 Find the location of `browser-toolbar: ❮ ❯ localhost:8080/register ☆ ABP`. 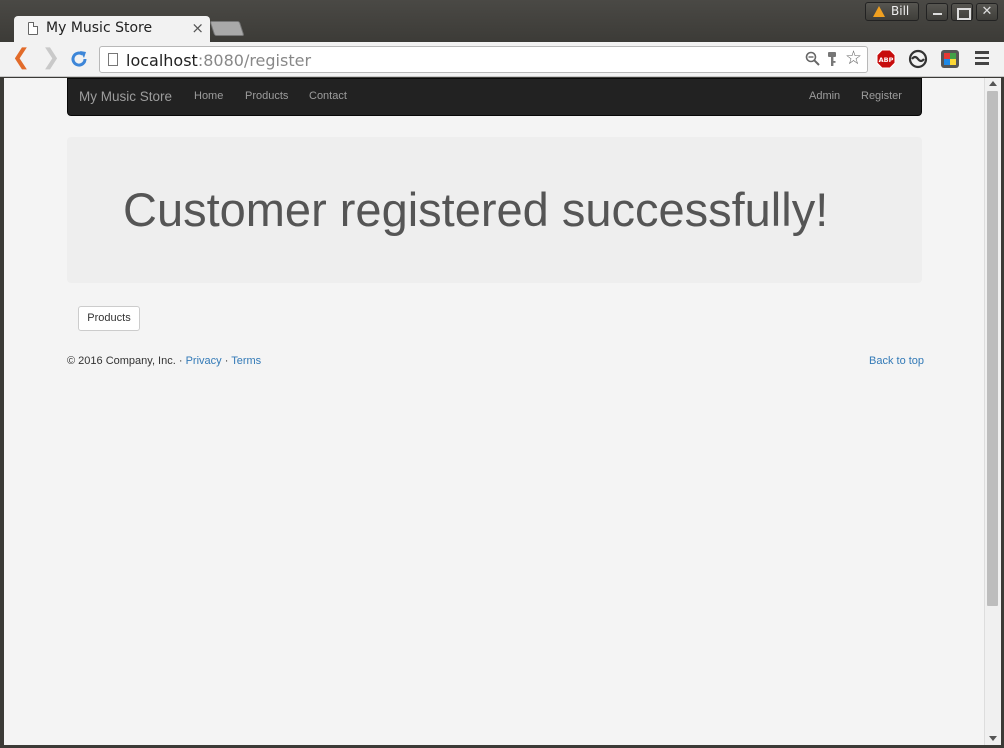

browser-toolbar: ❮ ❯ localhost:8080/register ☆ ABP is located at coordinates (502, 59).